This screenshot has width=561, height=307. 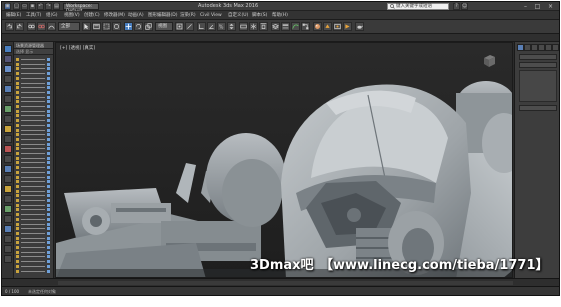 What do you see at coordinates (538, 57) in the screenshot?
I see `object-name-field` at bounding box center [538, 57].